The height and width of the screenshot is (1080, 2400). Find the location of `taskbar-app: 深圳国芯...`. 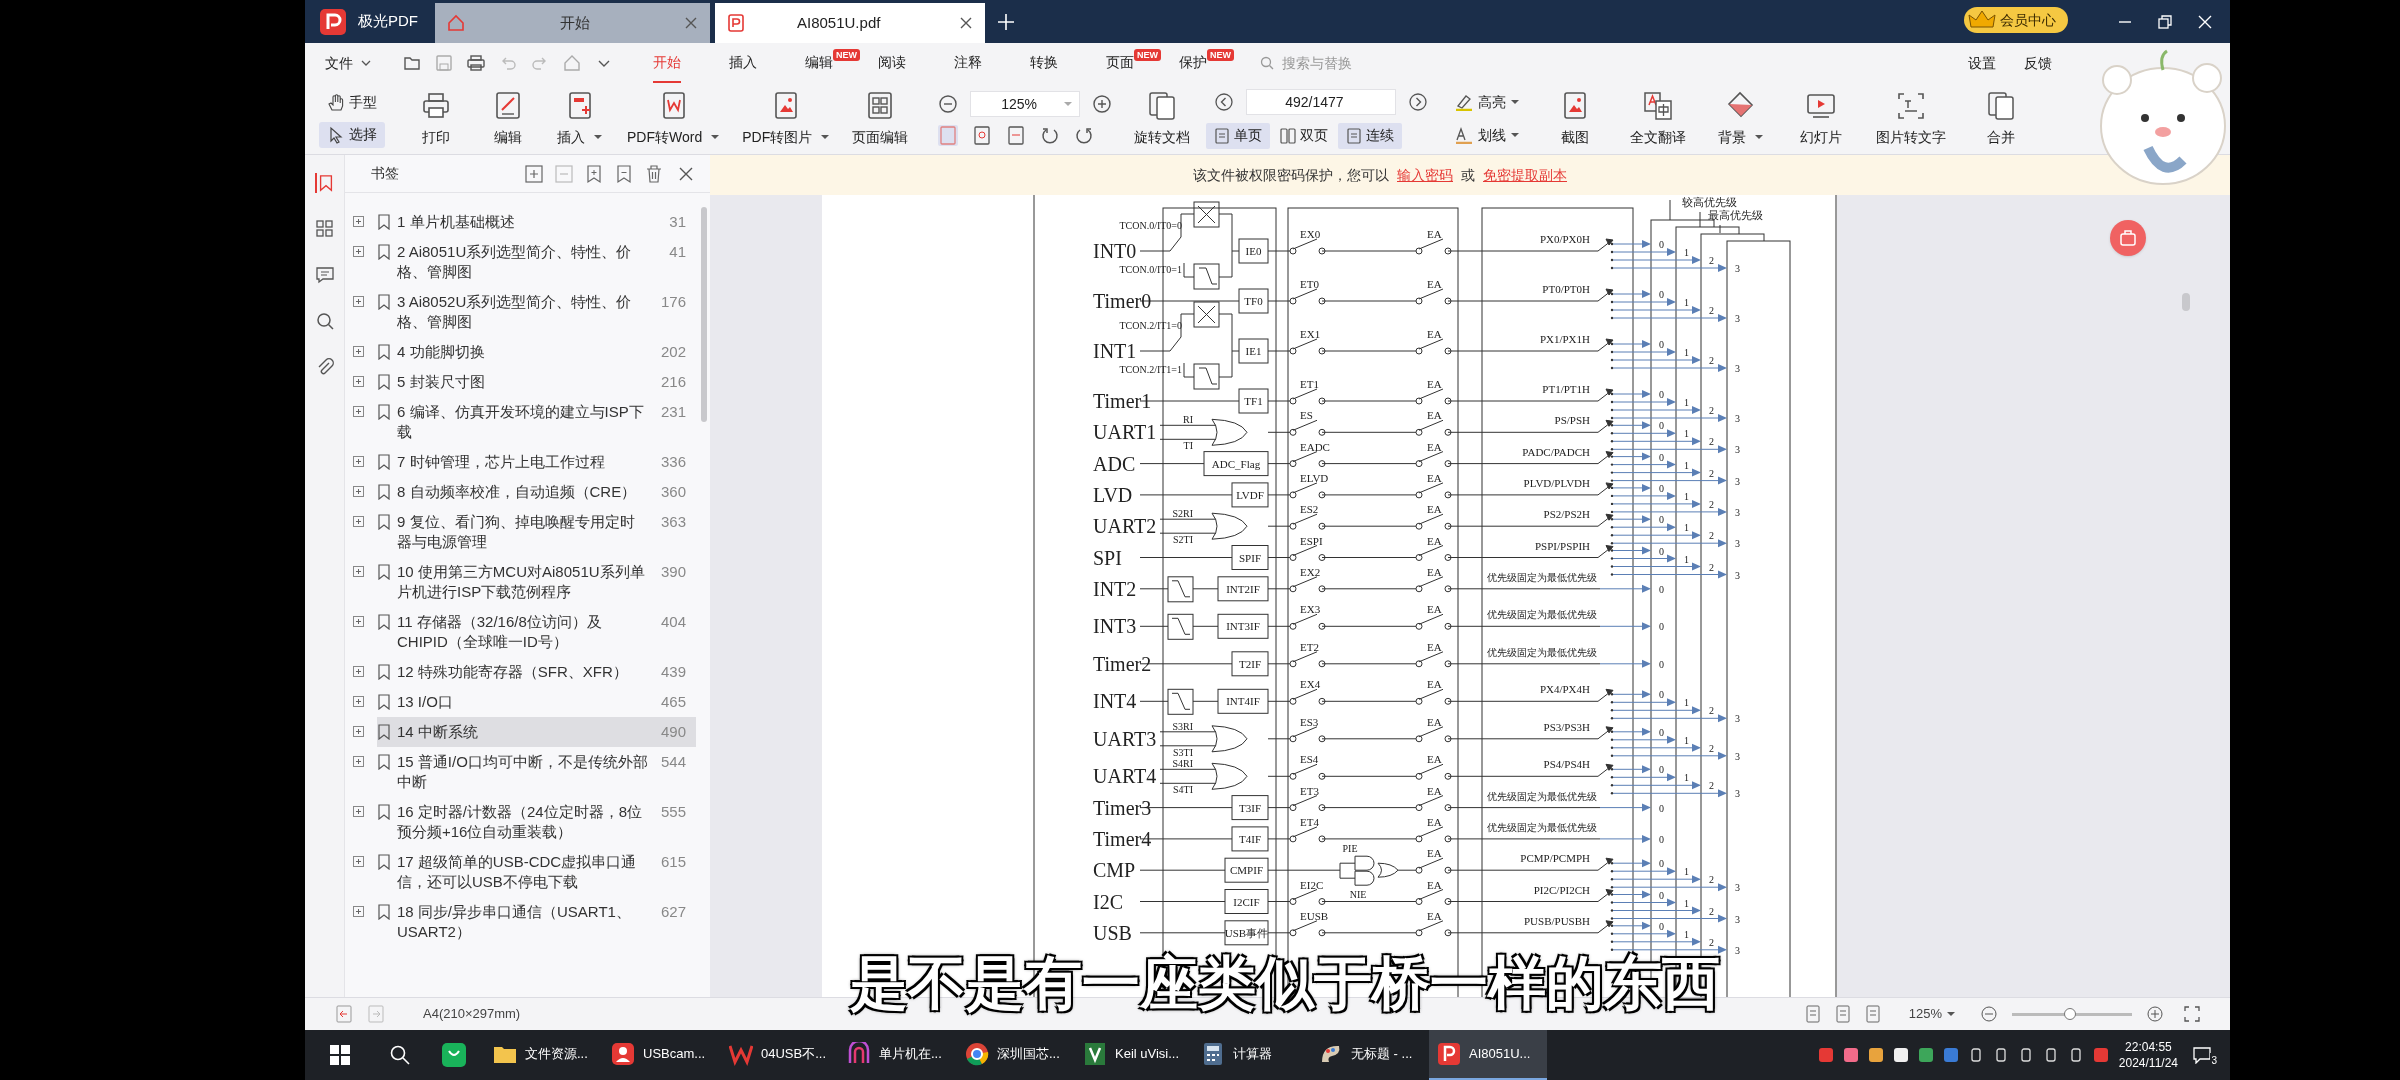

taskbar-app: 深圳国芯... is located at coordinates (1016, 1055).